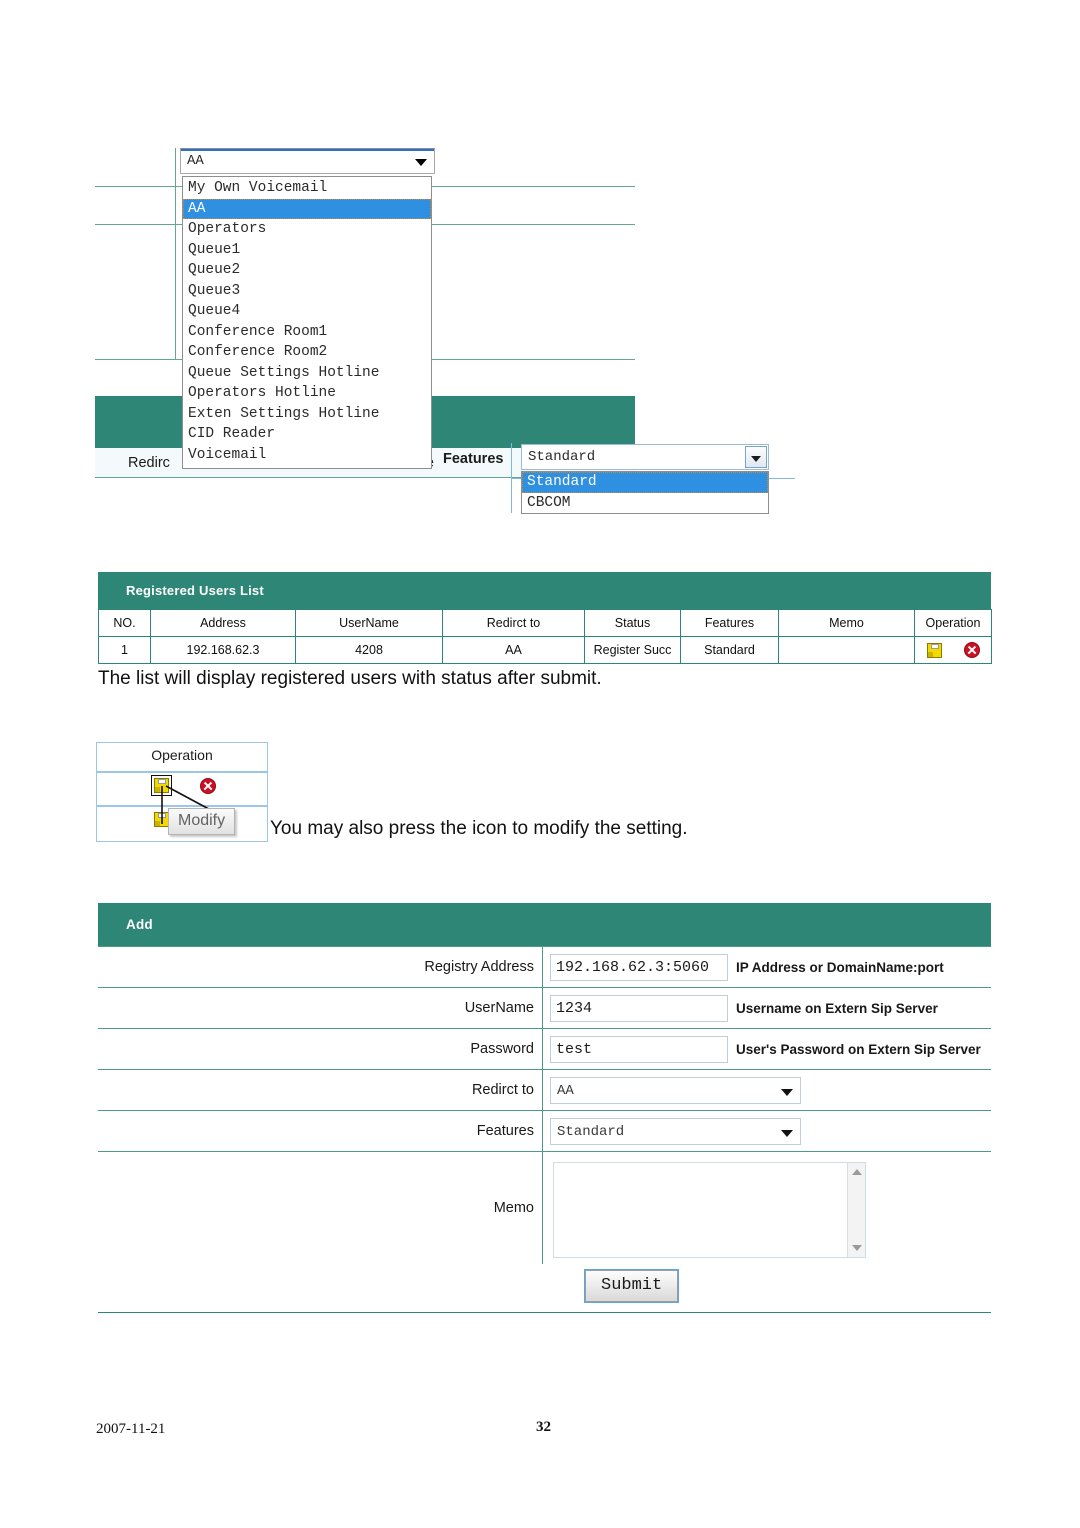  I want to click on option-standard: Standard, so click(645, 482).